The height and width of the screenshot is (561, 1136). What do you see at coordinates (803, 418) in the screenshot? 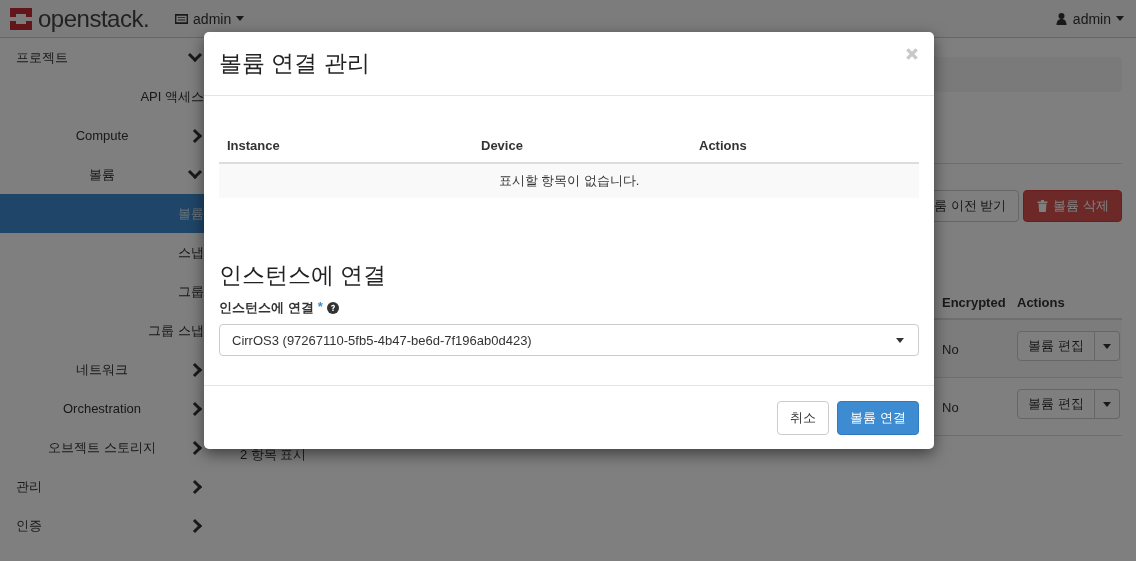
I see `dialog-button: 취소` at bounding box center [803, 418].